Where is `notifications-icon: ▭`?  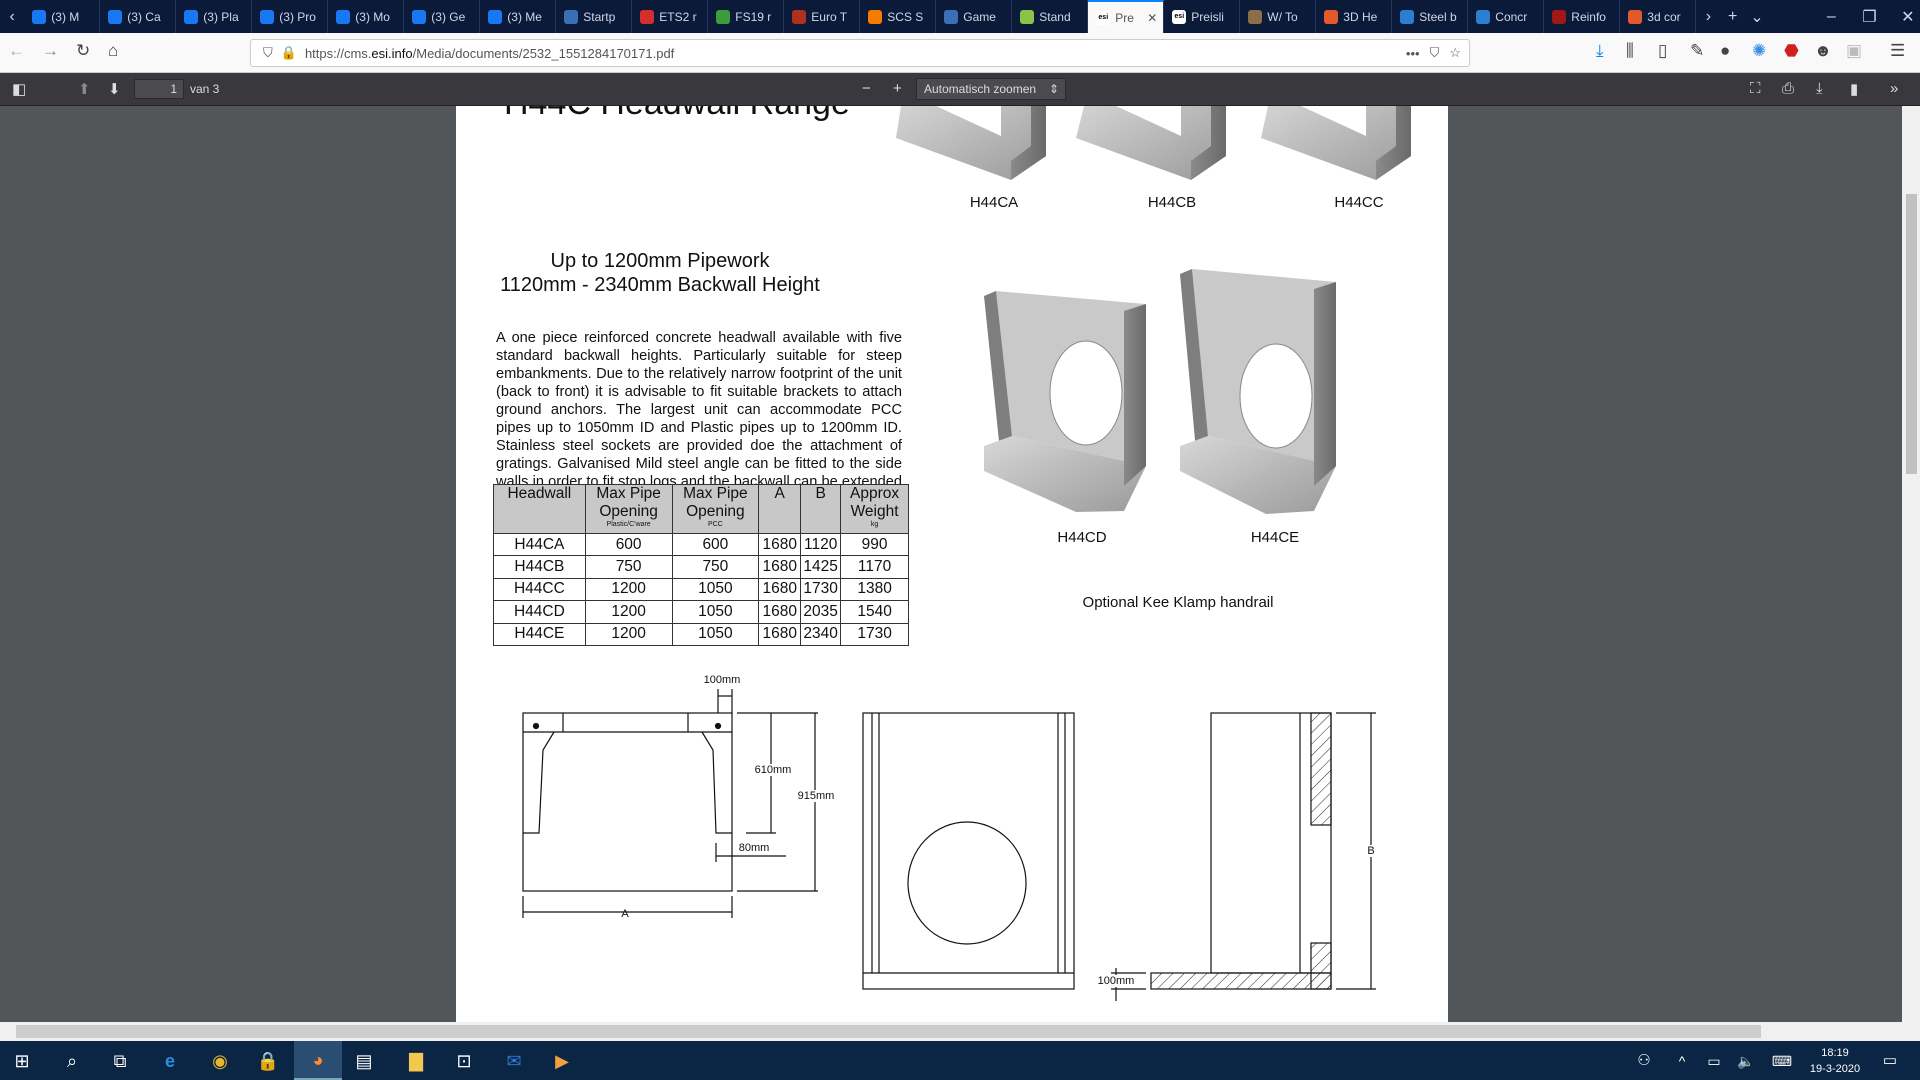 notifications-icon: ▭ is located at coordinates (1890, 1061).